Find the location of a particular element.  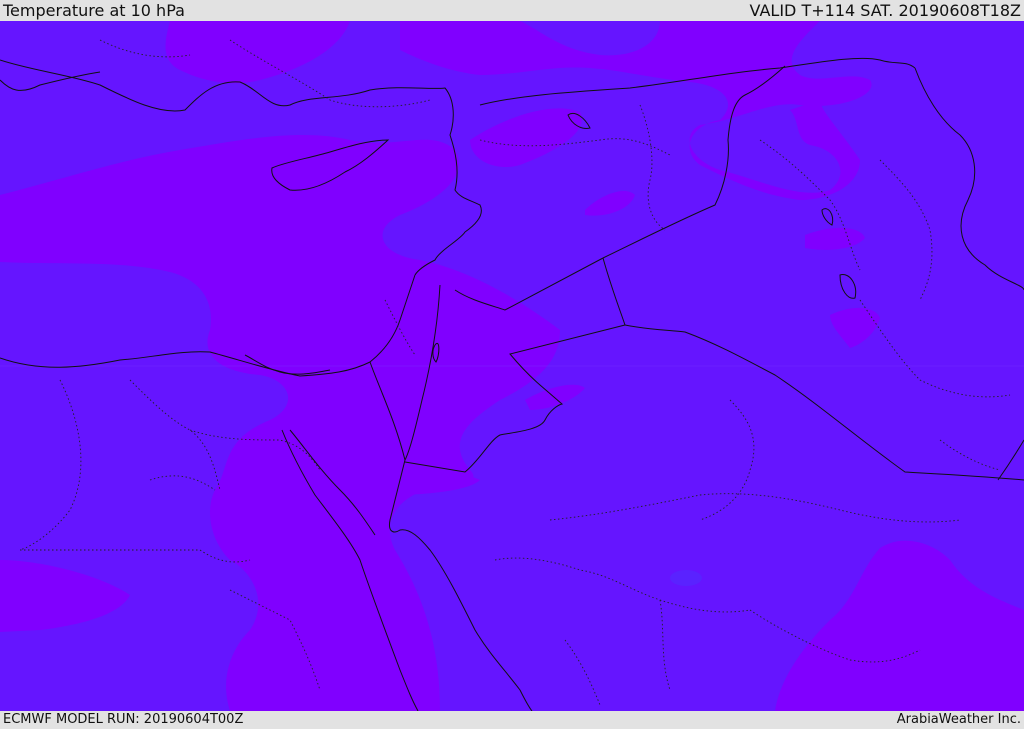

credit-label: ArabiaWeather Inc. is located at coordinates (958, 719).